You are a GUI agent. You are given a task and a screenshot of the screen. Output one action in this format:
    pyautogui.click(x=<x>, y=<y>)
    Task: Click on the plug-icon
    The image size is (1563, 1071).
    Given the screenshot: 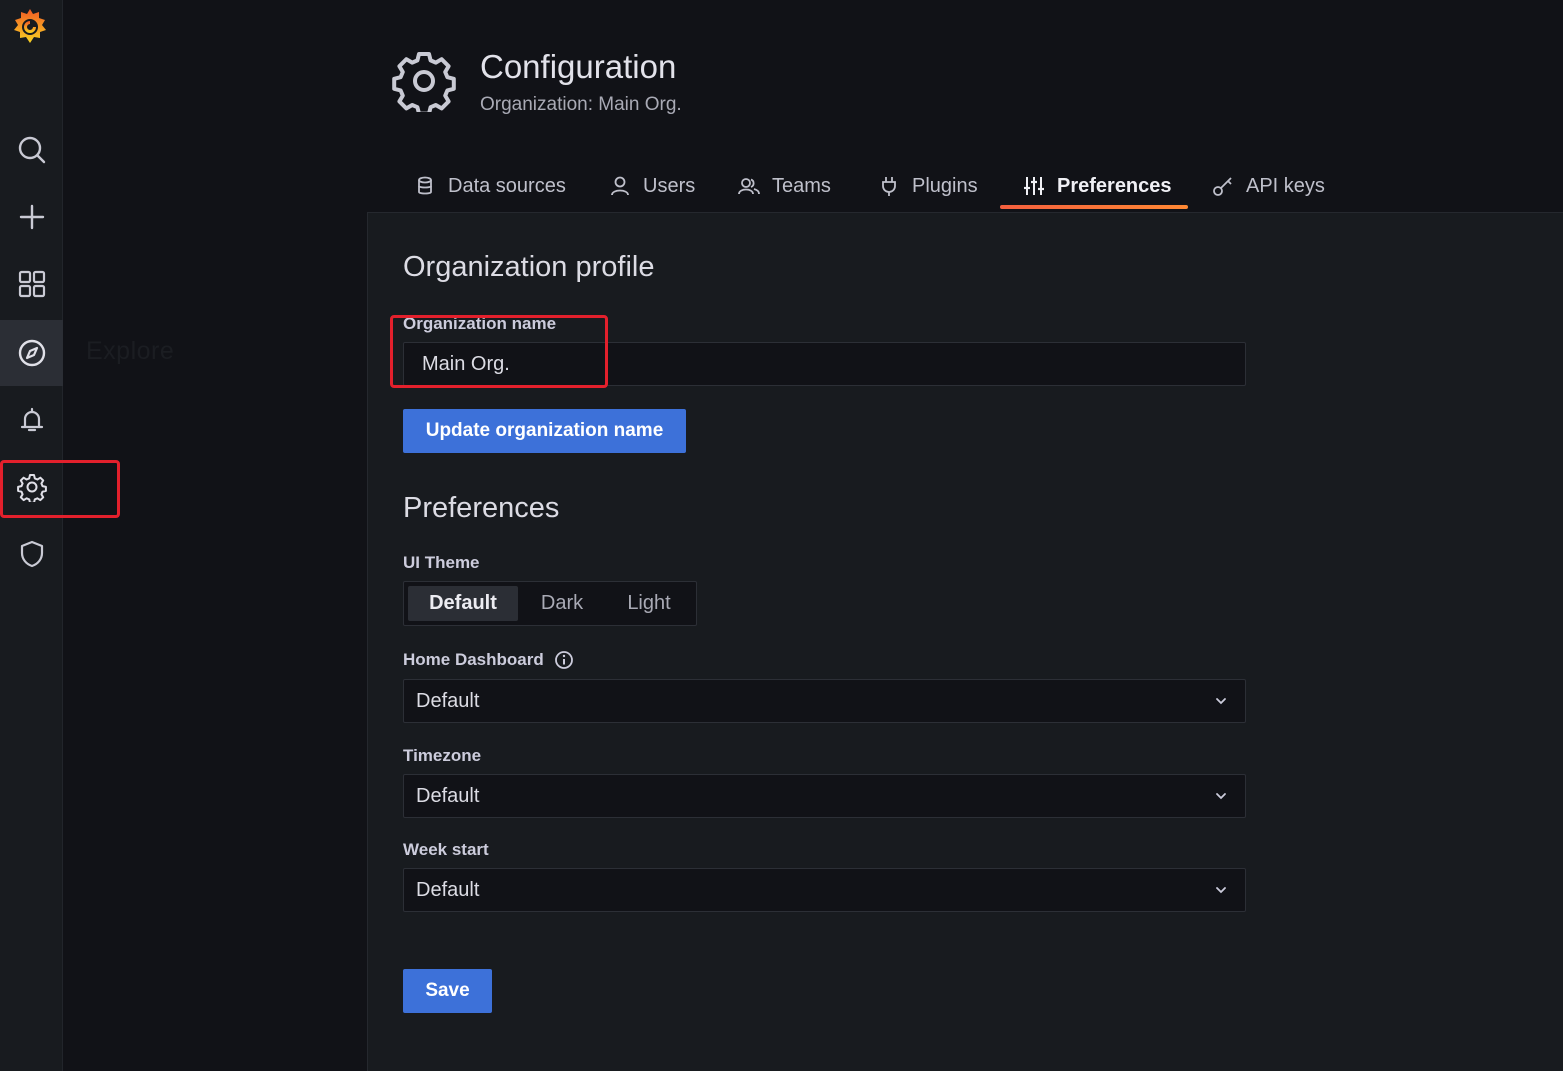 What is the action you would take?
    pyautogui.click(x=889, y=186)
    